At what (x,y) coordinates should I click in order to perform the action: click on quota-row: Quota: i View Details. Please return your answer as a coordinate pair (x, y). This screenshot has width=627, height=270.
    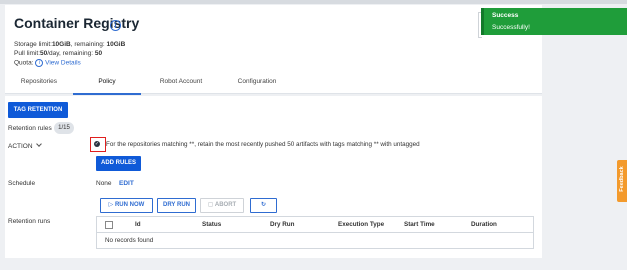
    Looking at the image, I should click on (47, 63).